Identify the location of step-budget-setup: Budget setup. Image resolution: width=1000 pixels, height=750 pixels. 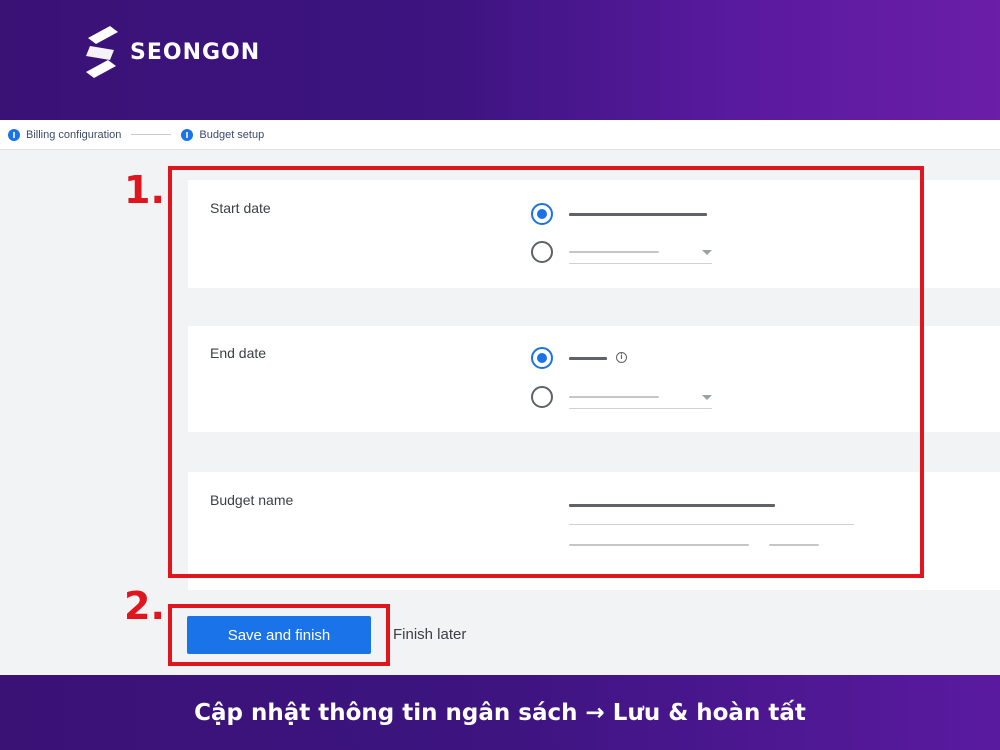
(223, 134).